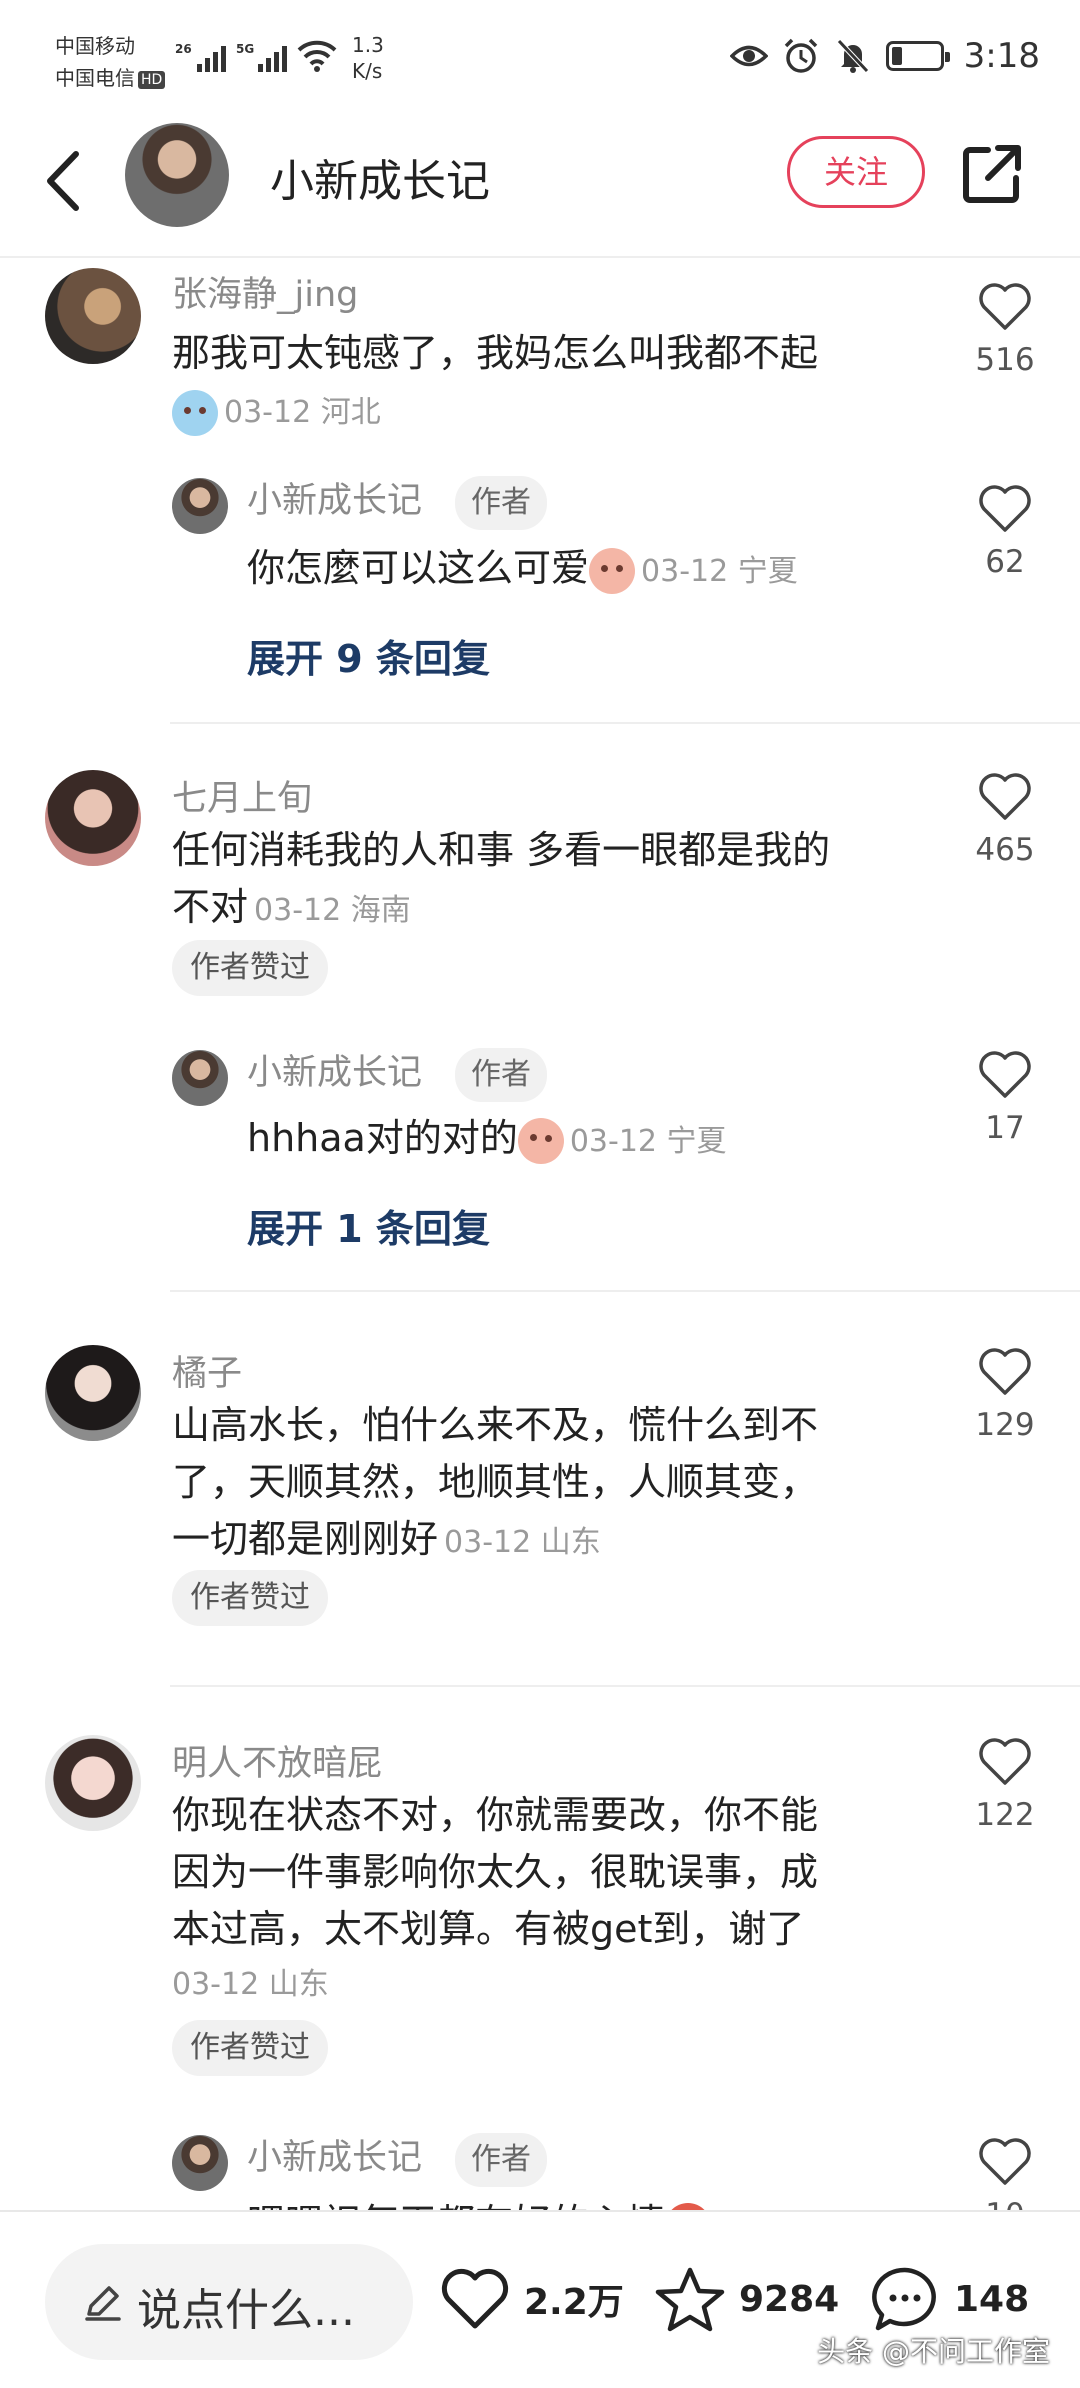 Image resolution: width=1080 pixels, height=2388 pixels. Describe the element at coordinates (1005, 562) in the screenshot. I see `like-count: 62` at that location.